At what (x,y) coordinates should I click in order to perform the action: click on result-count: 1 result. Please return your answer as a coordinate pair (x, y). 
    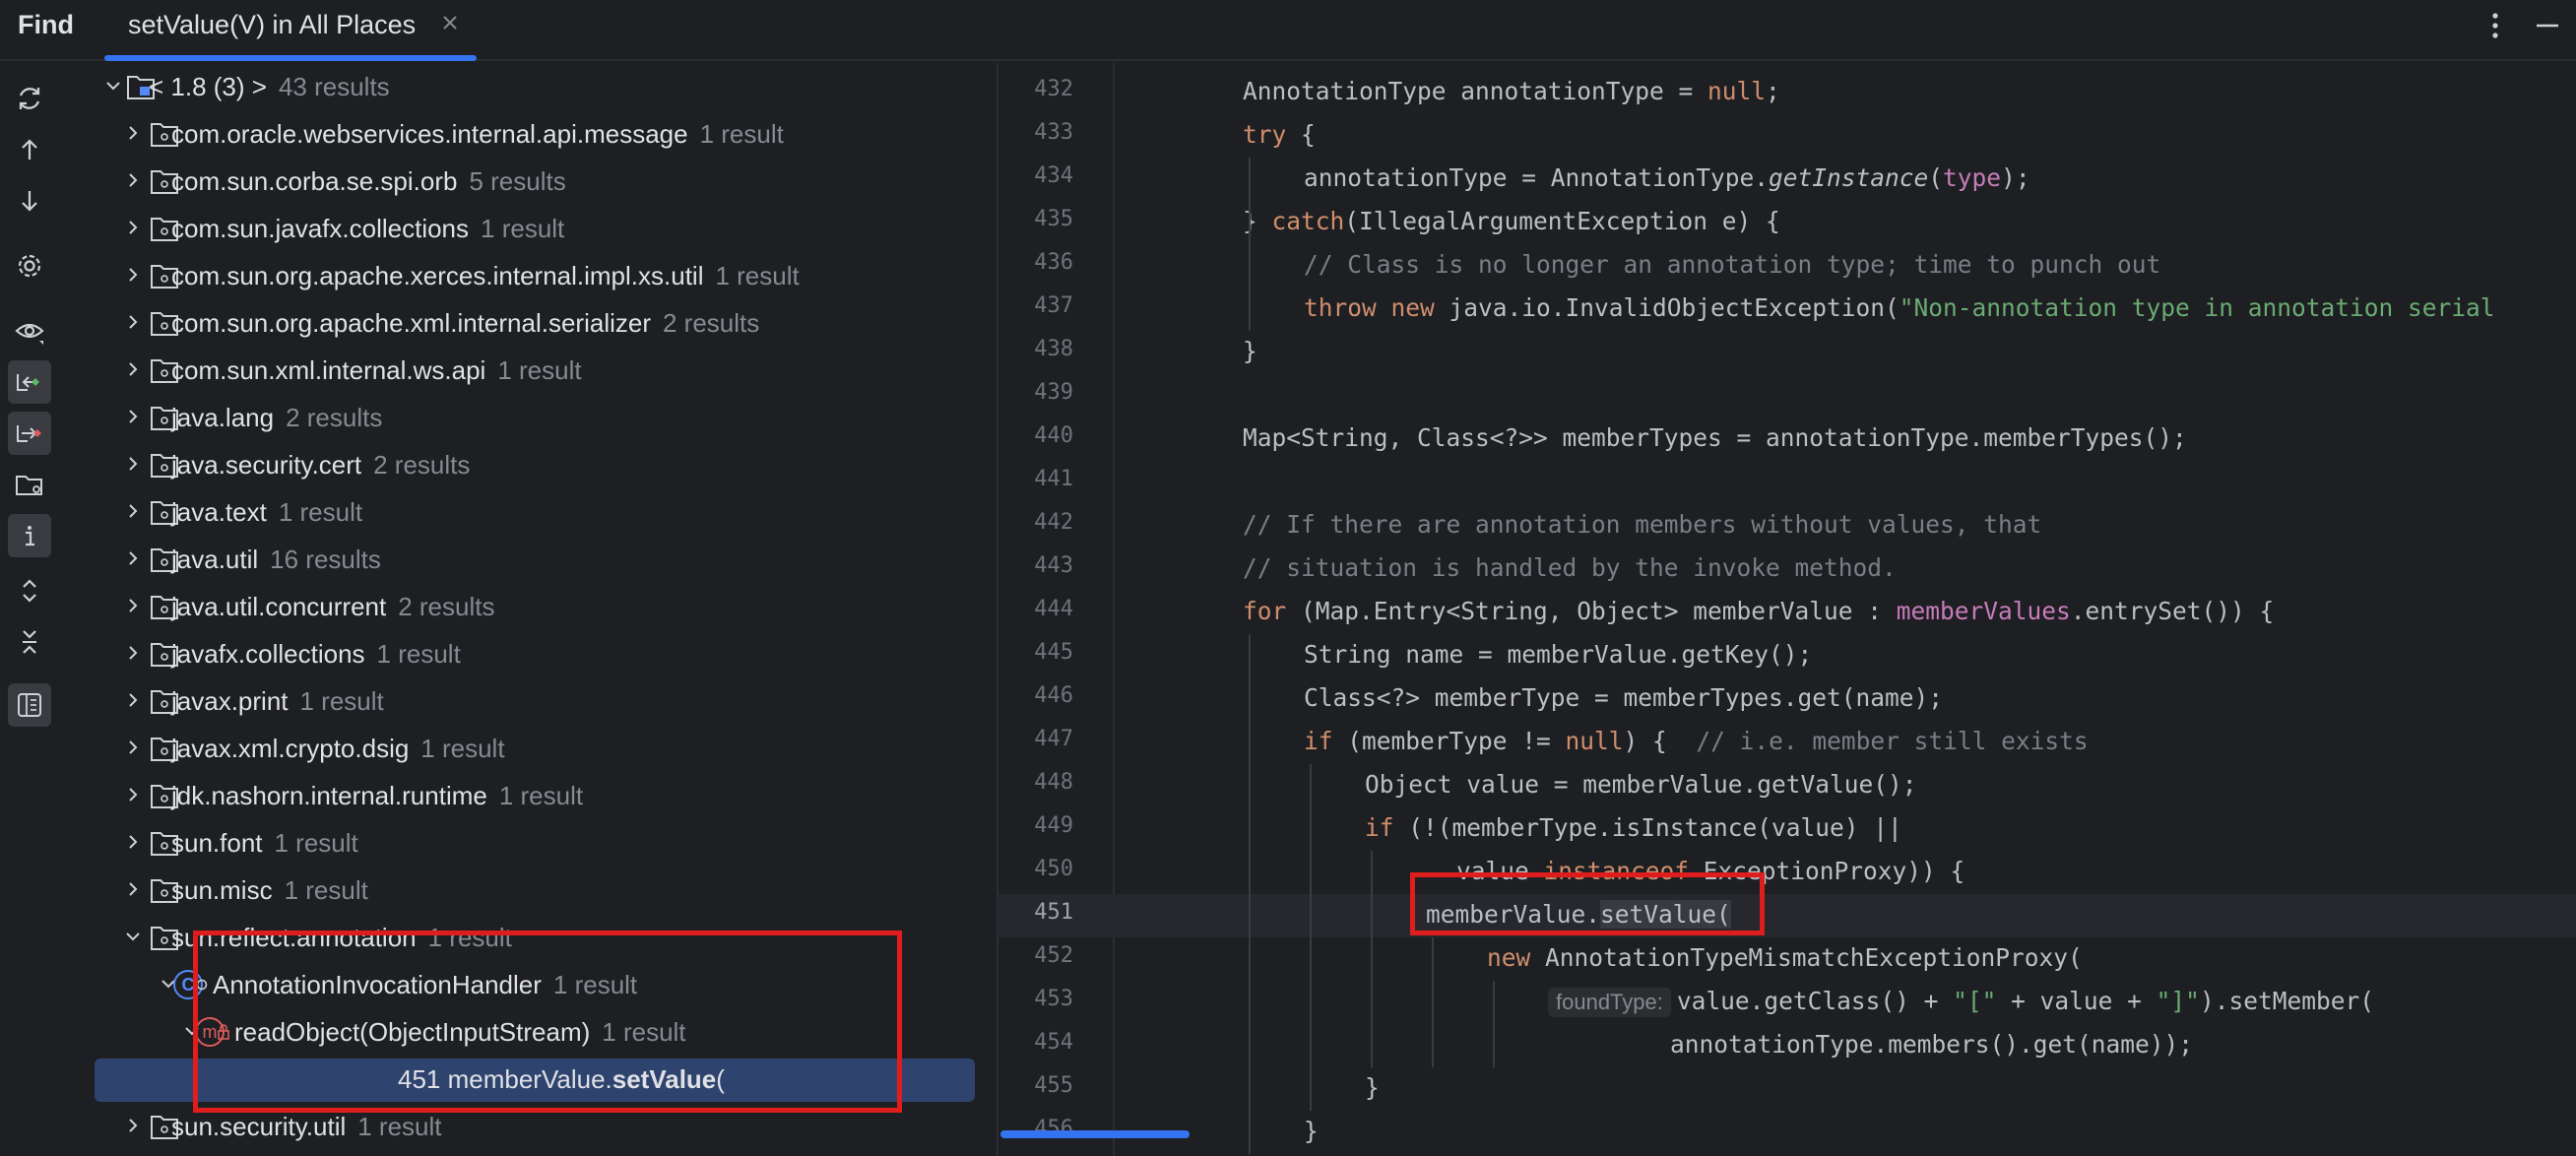
    Looking at the image, I should click on (326, 890).